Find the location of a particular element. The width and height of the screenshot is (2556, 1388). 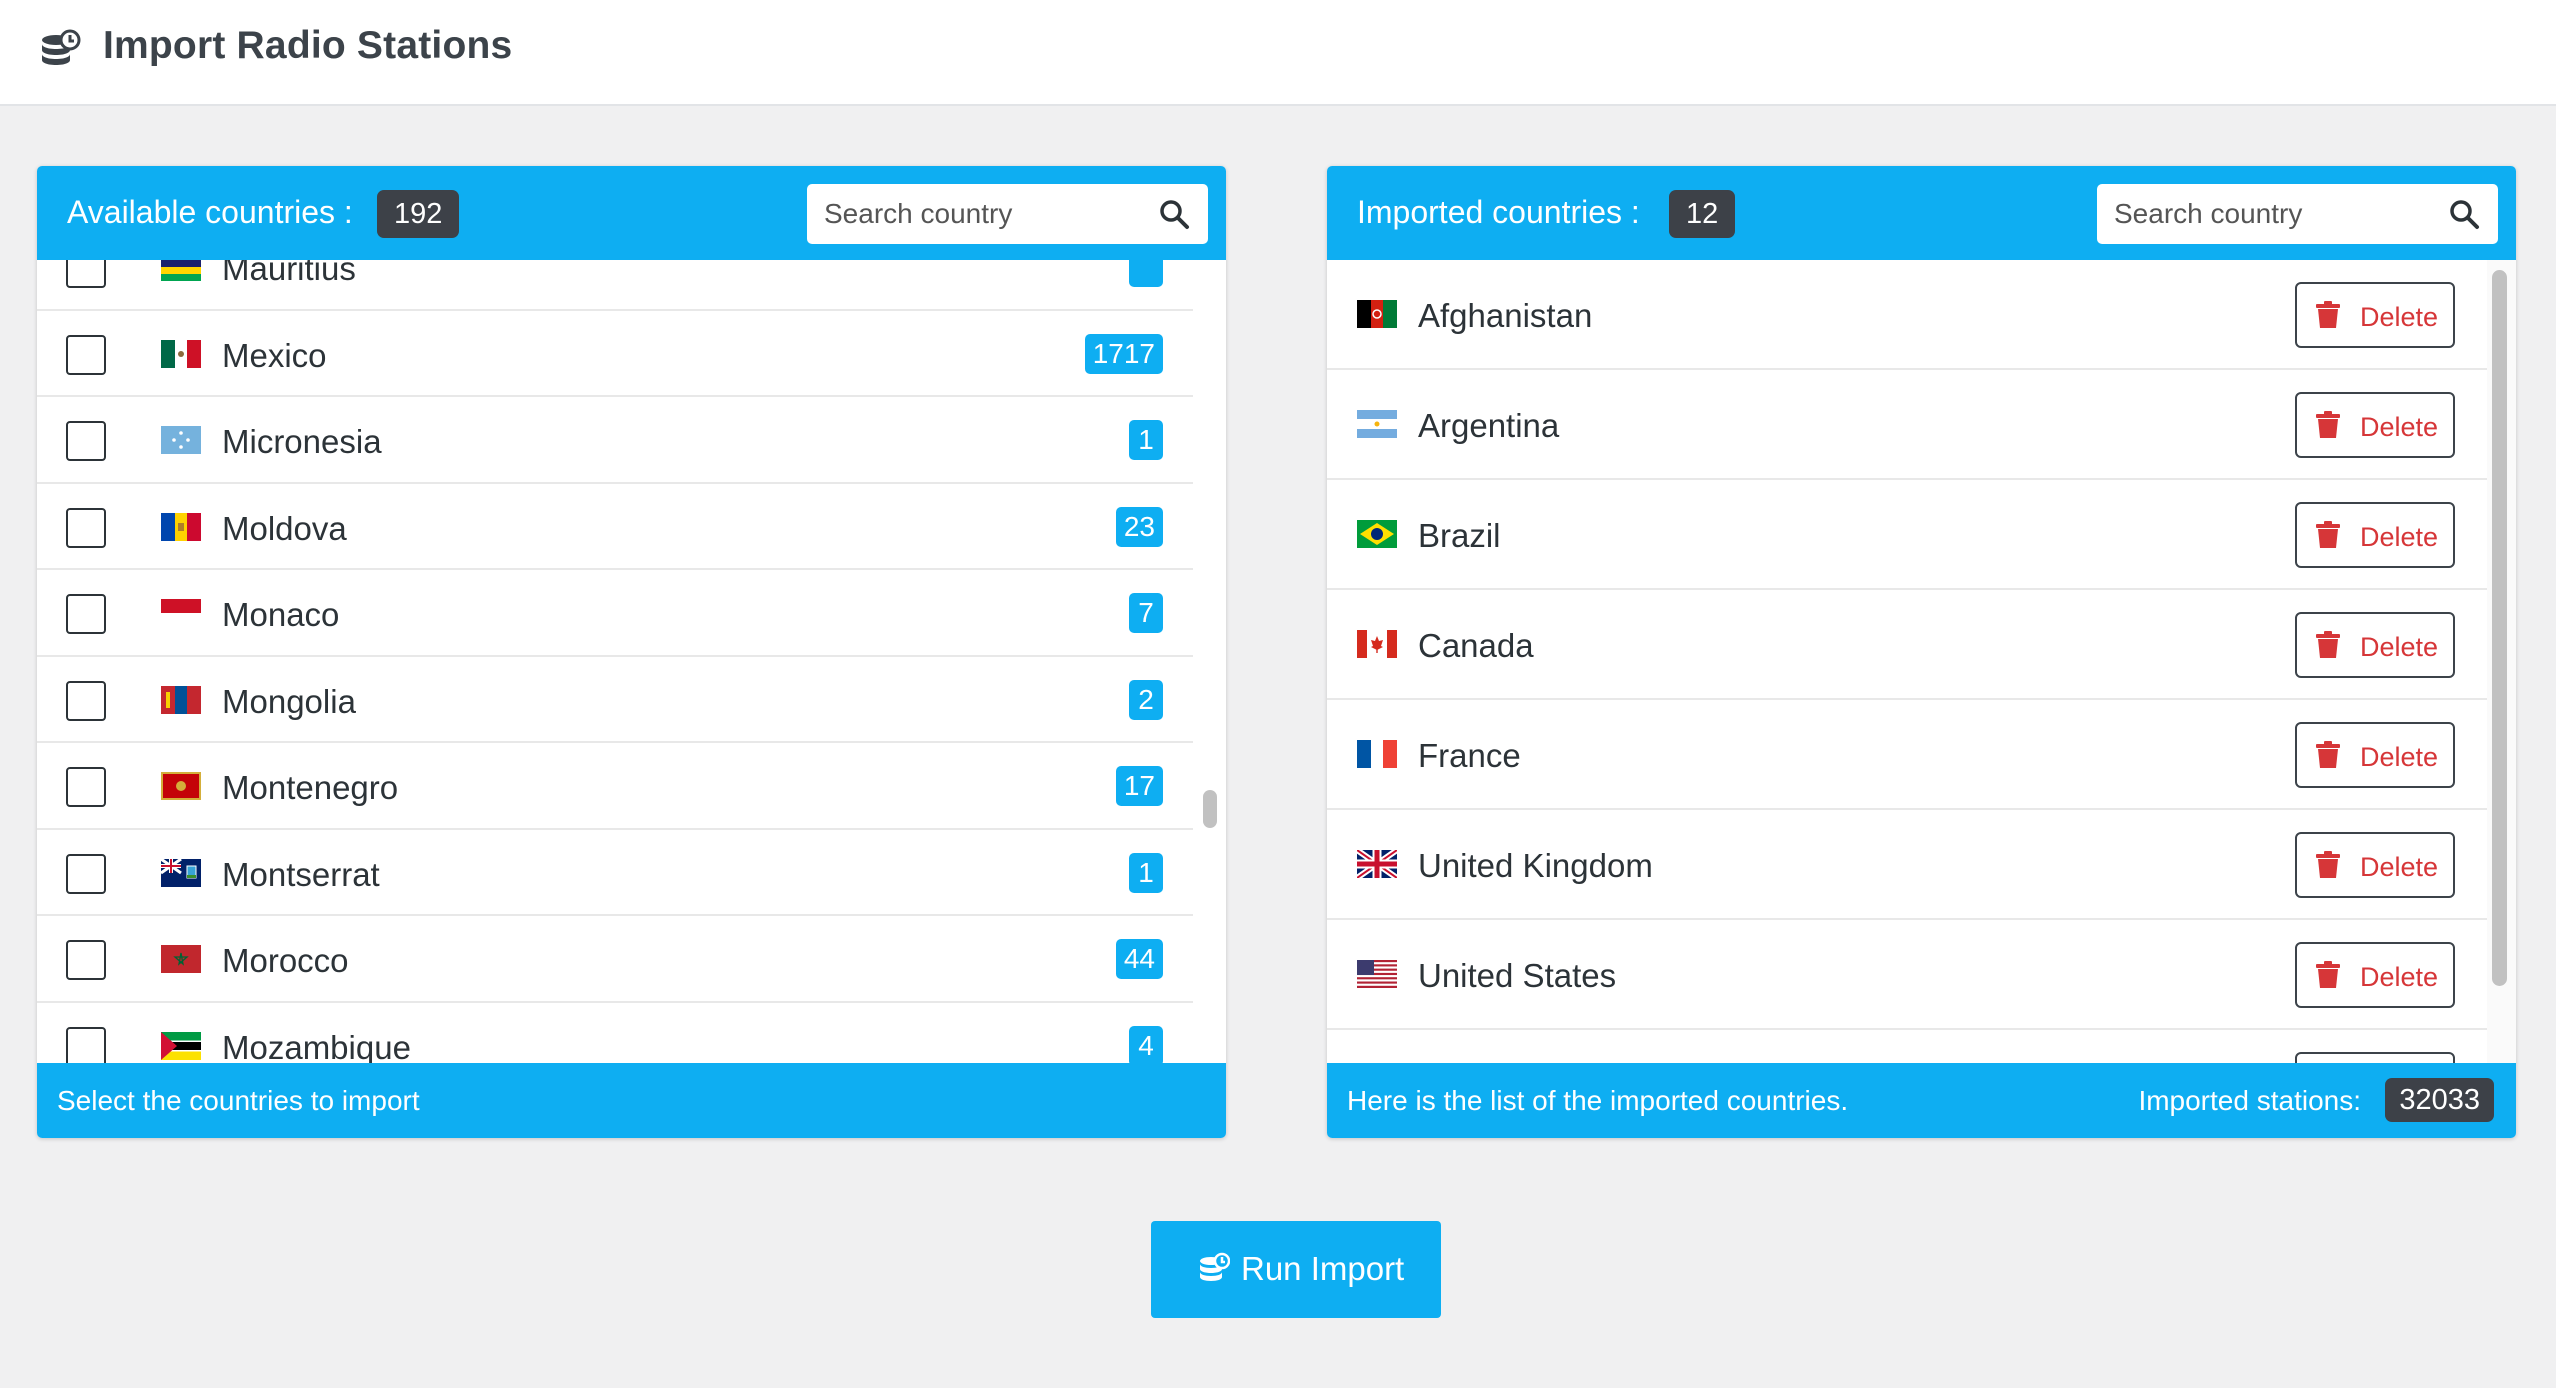

country-name: Afghanistan is located at coordinates (1505, 315).